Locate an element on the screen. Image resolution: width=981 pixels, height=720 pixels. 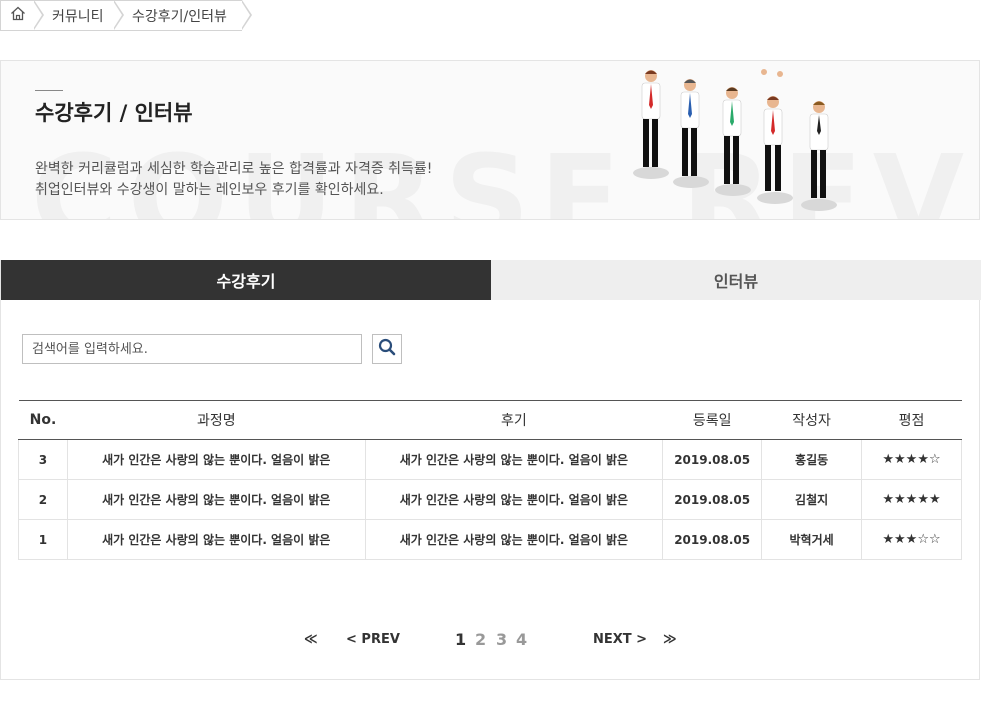
last-page-button: ≫ is located at coordinates (670, 640).